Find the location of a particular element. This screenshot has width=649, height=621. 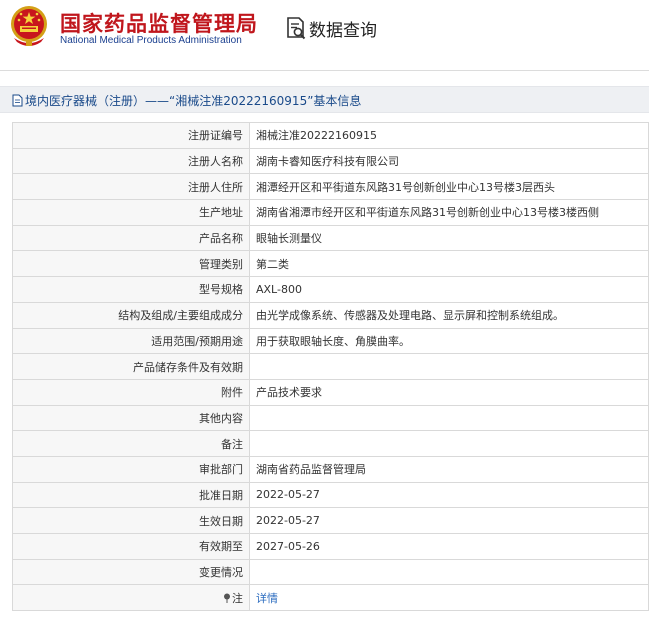

field-label: 型号规格 is located at coordinates (131, 289).